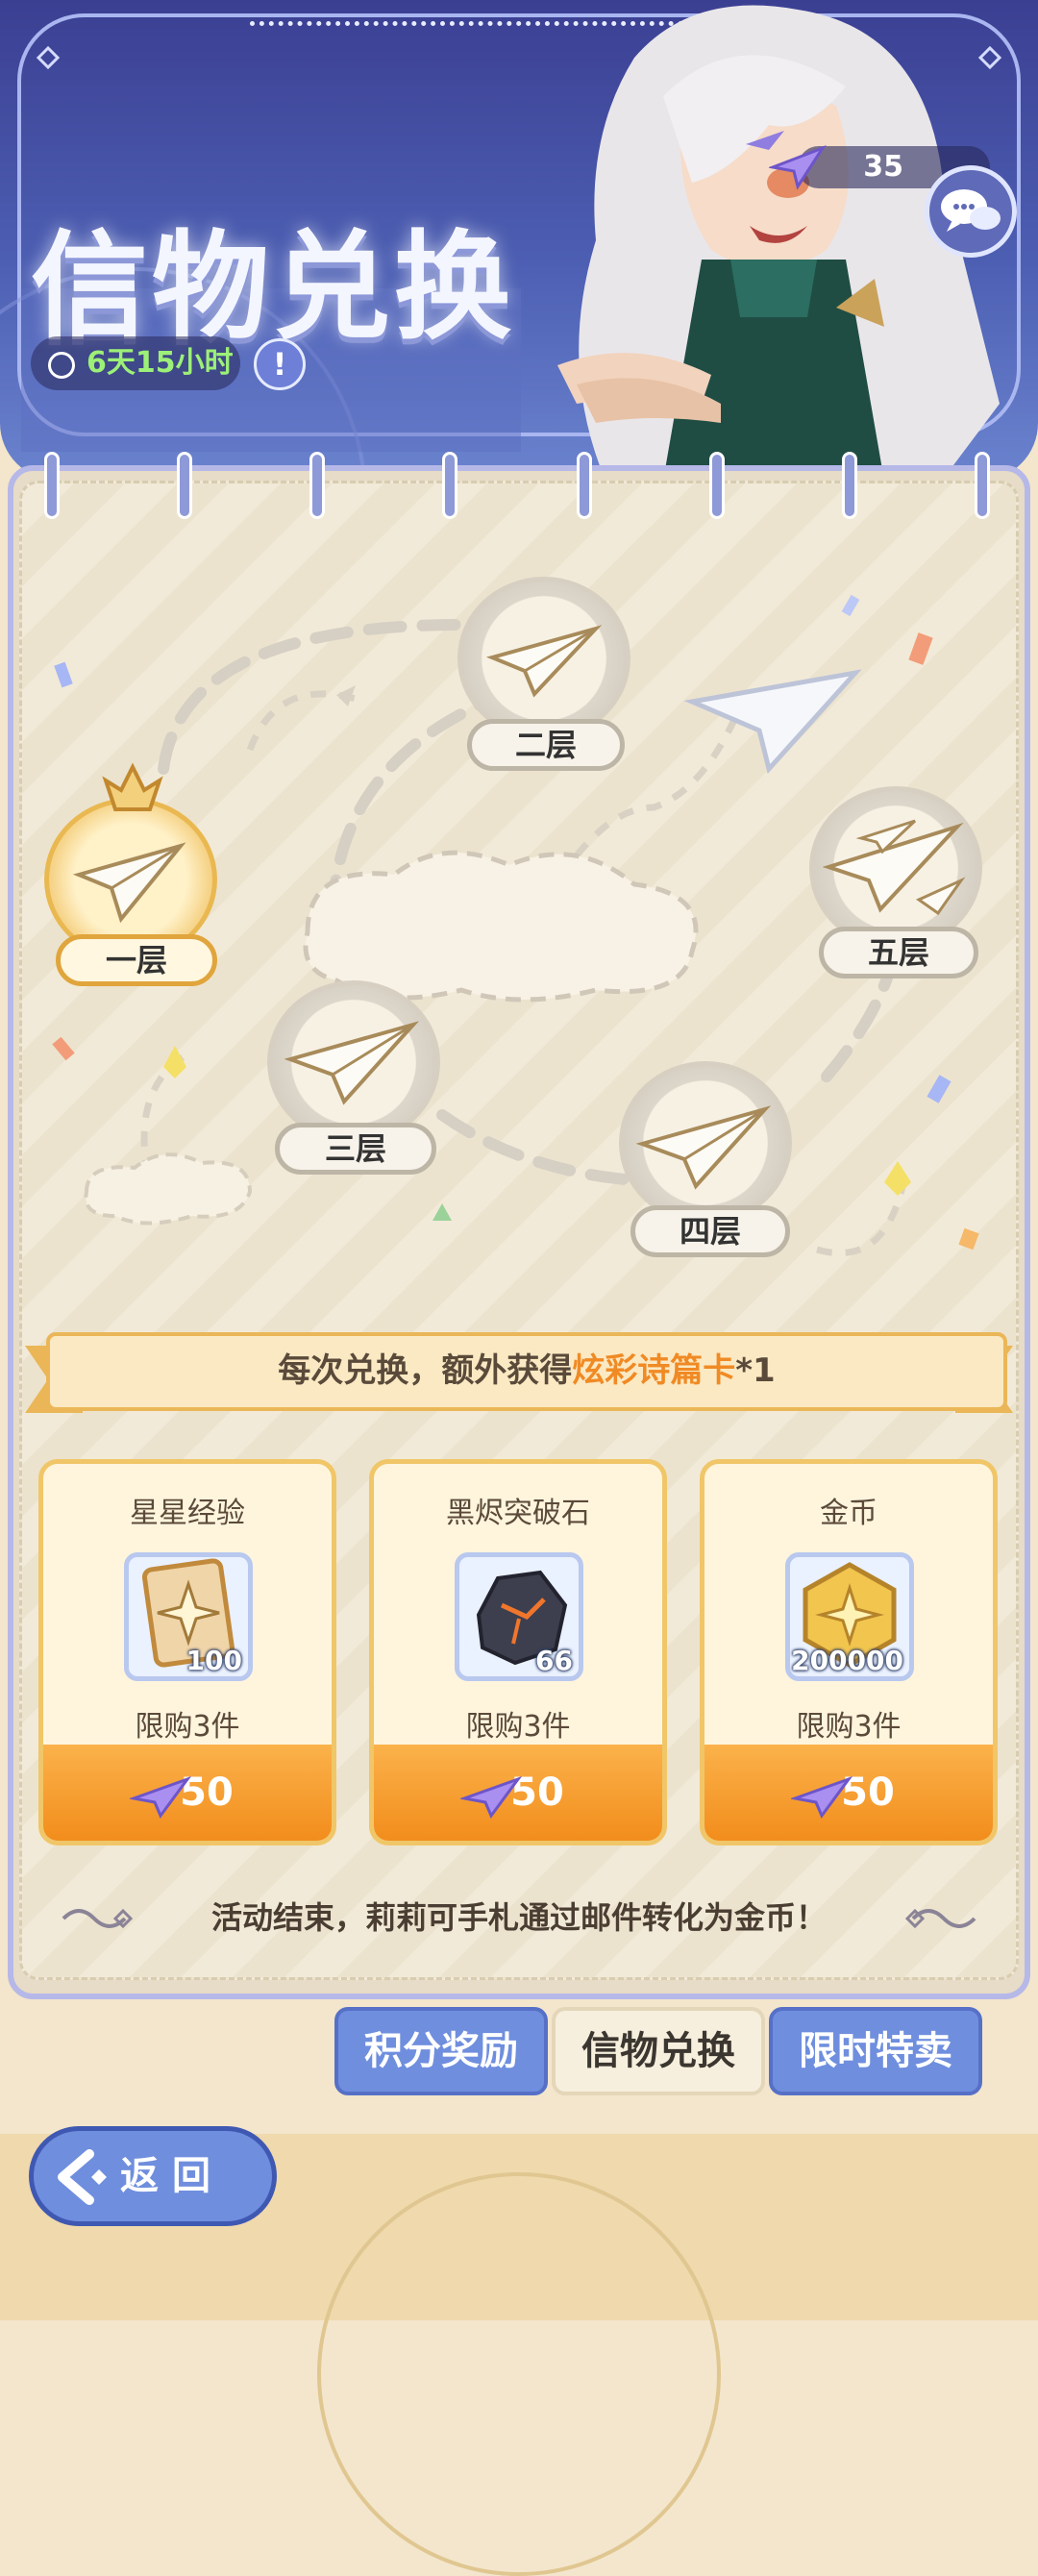 The width and height of the screenshot is (1038, 2576). Describe the element at coordinates (355, 1149) in the screenshot. I see `floor-label-3: 三层` at that location.